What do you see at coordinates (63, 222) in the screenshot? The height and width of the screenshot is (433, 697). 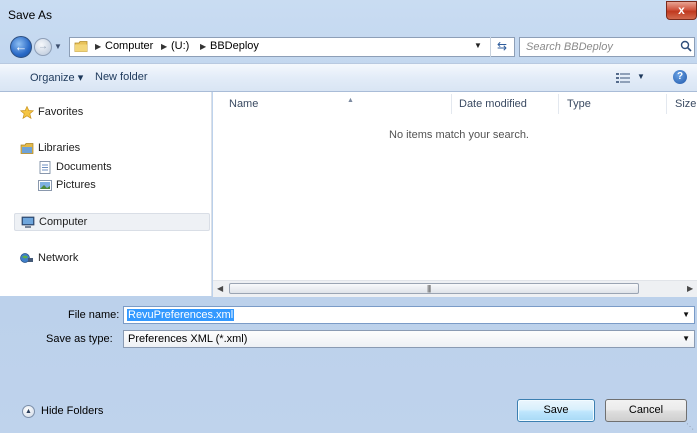 I see `sidebar-item-label: Computer` at bounding box center [63, 222].